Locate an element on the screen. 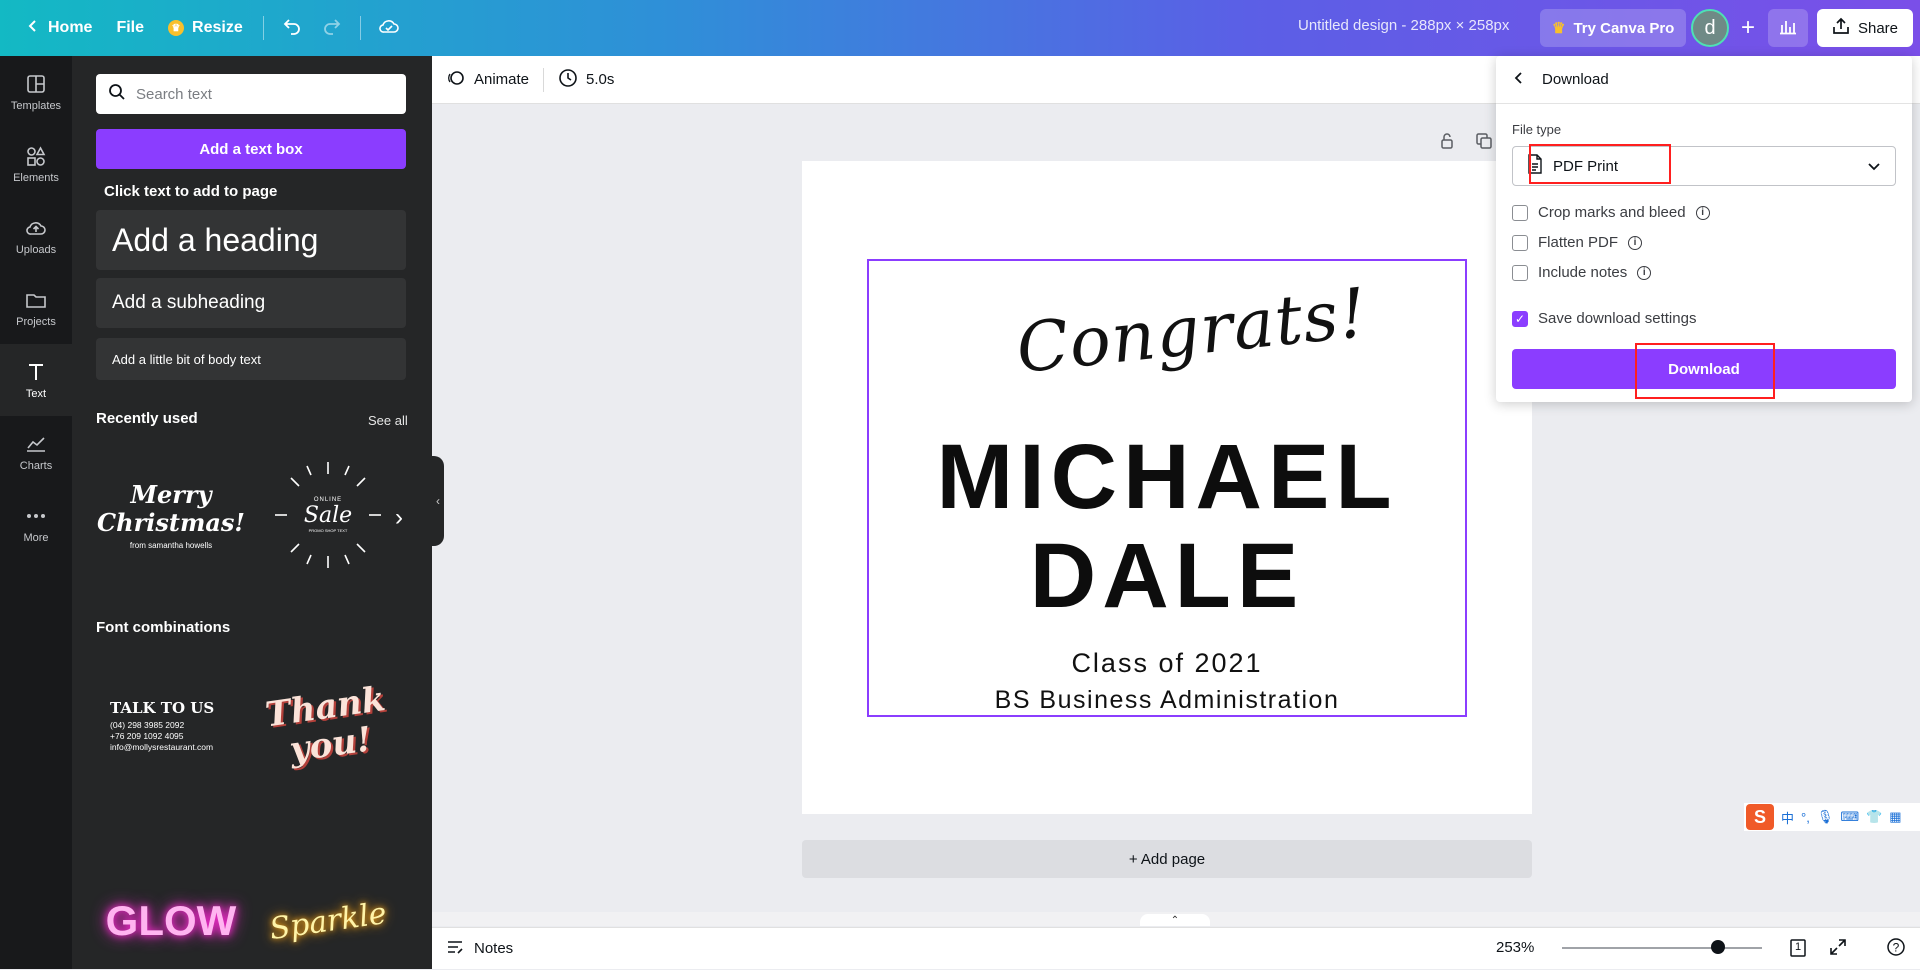 This screenshot has width=1920, height=970. rail-item-projects: Projects is located at coordinates (36, 308).